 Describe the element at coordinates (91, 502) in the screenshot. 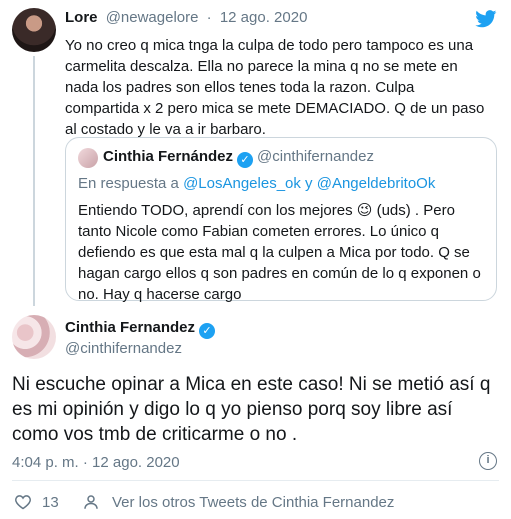

I see `person-icon` at that location.